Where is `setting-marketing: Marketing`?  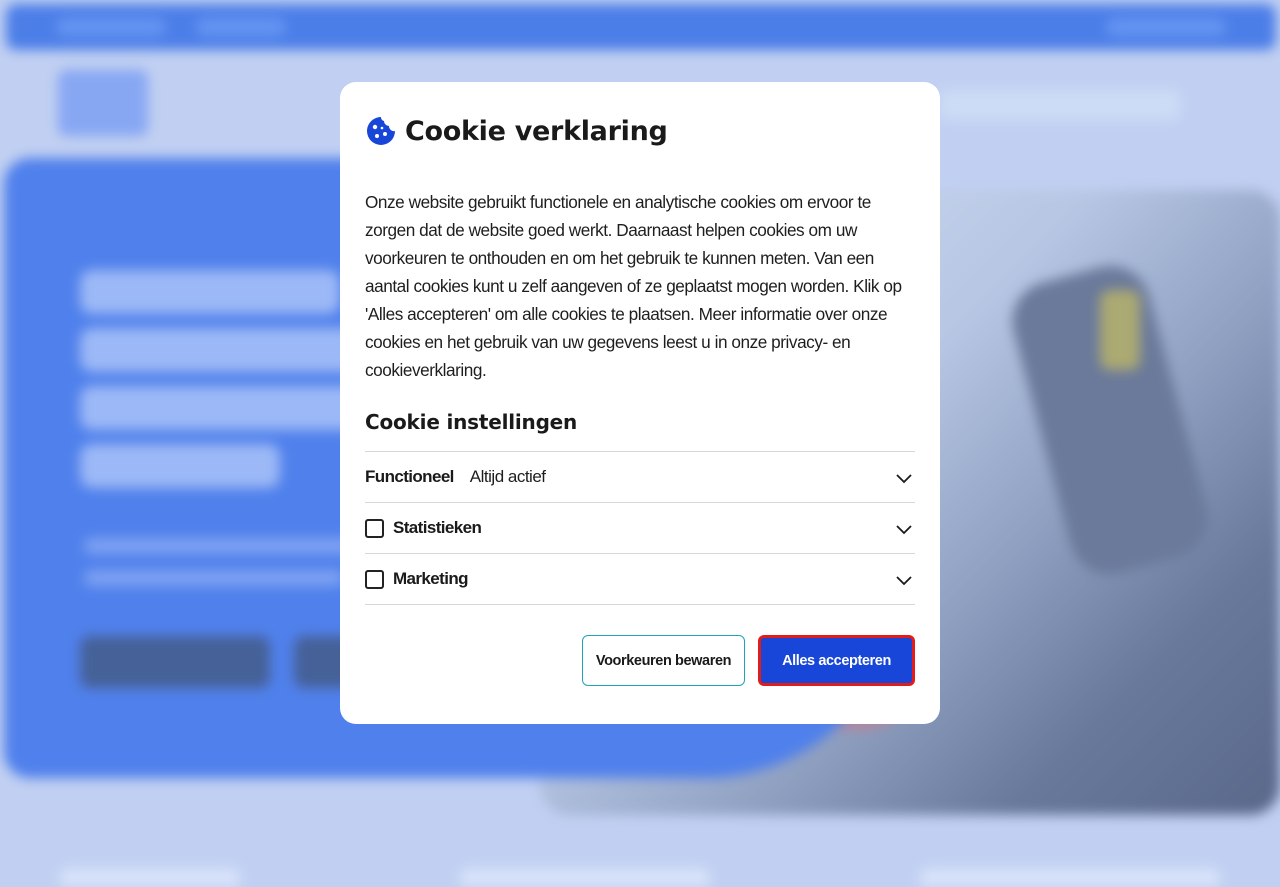
setting-marketing: Marketing is located at coordinates (640, 579).